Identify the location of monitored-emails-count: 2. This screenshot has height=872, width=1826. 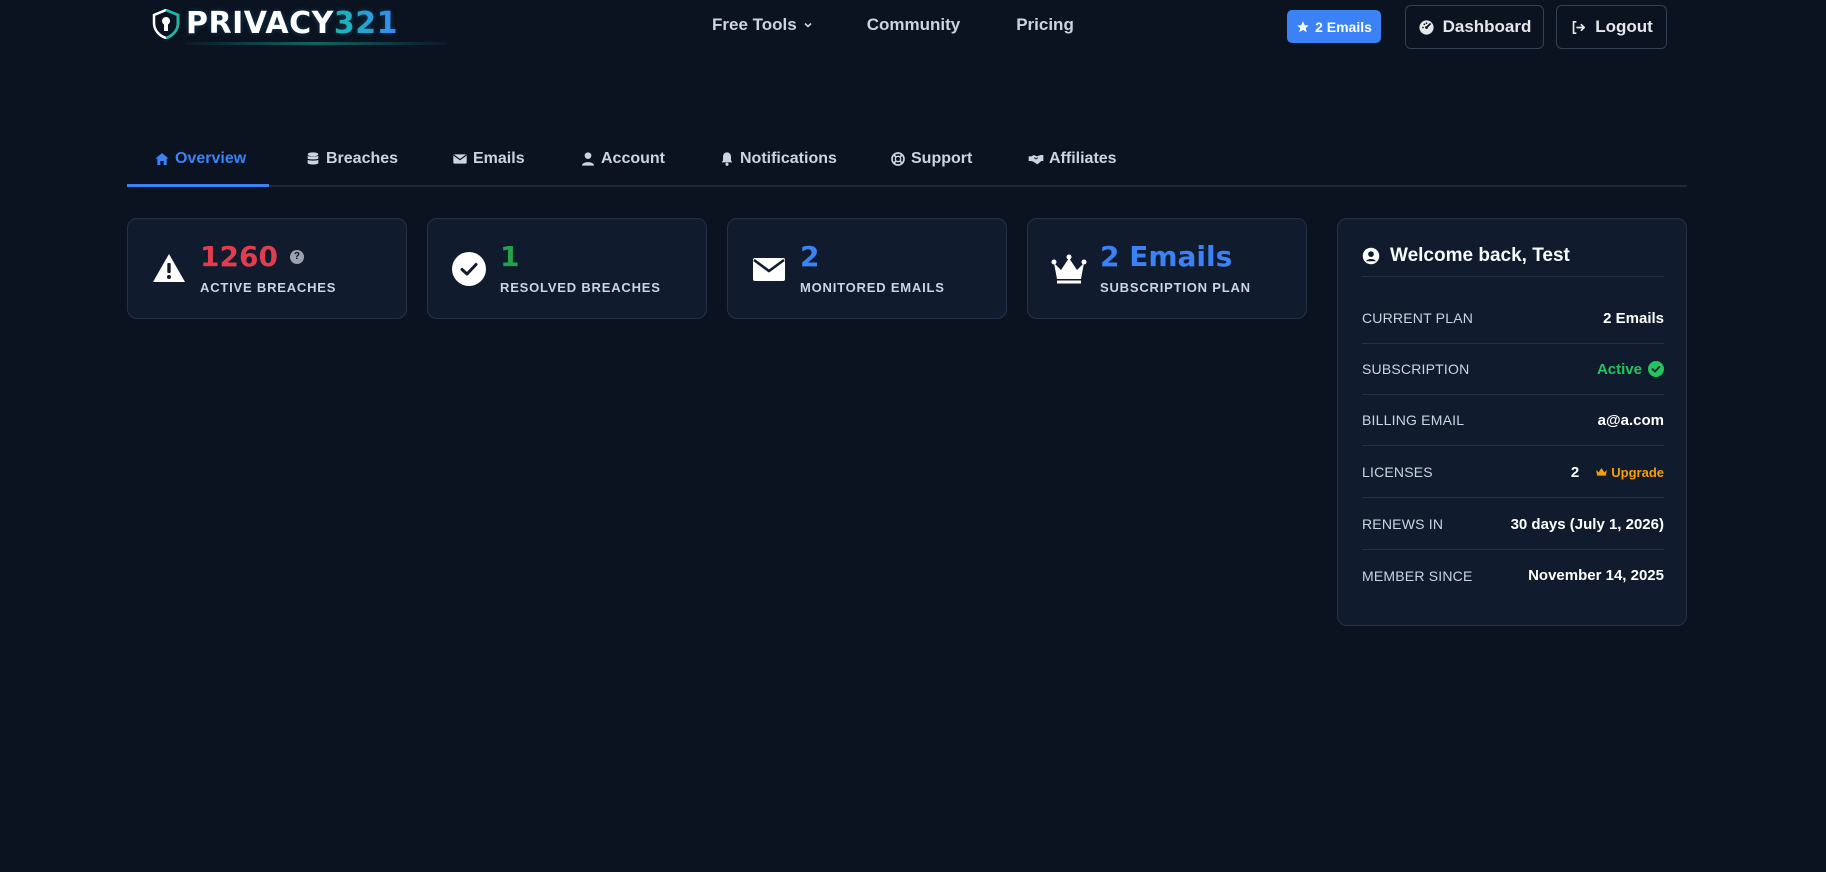
(810, 256).